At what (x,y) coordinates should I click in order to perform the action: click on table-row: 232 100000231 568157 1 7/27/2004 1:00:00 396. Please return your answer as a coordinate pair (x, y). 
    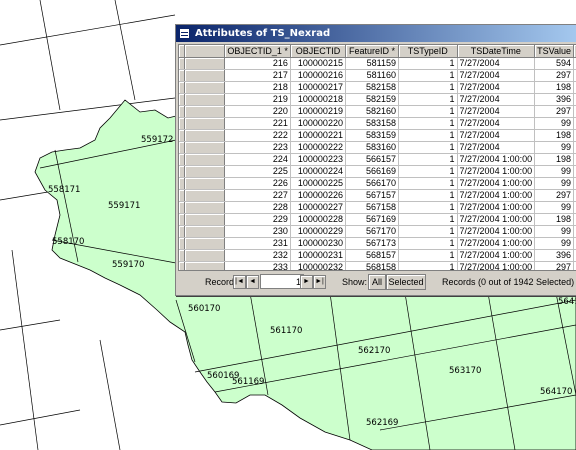
    Looking at the image, I should click on (377, 255).